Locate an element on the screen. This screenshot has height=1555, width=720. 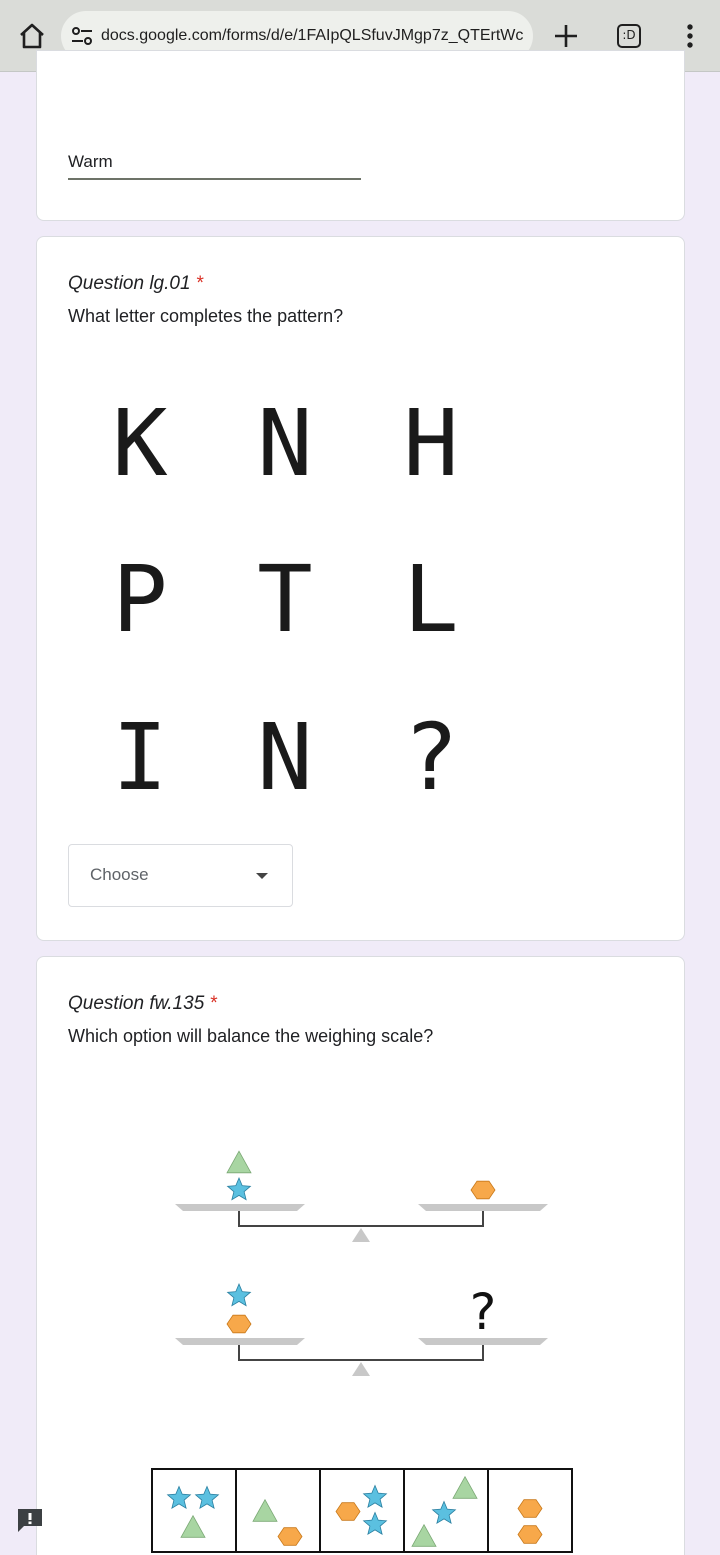
required-asterisk: * is located at coordinates (200, 283).